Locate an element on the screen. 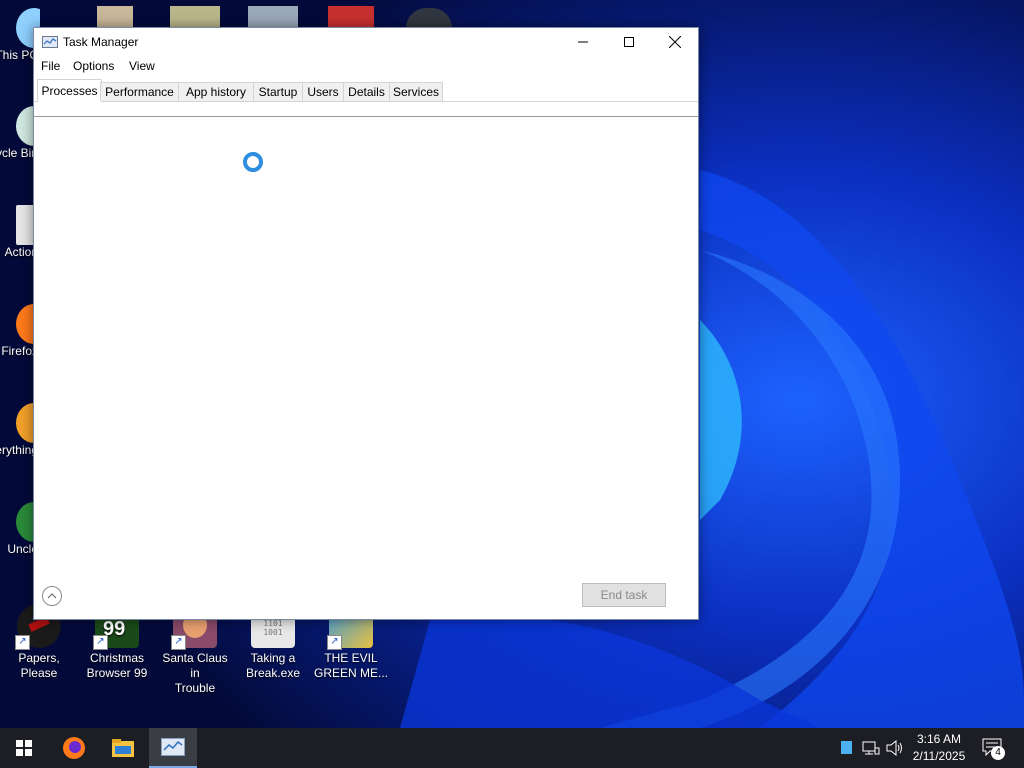  action-center-button: 4 is located at coordinates (994, 749).